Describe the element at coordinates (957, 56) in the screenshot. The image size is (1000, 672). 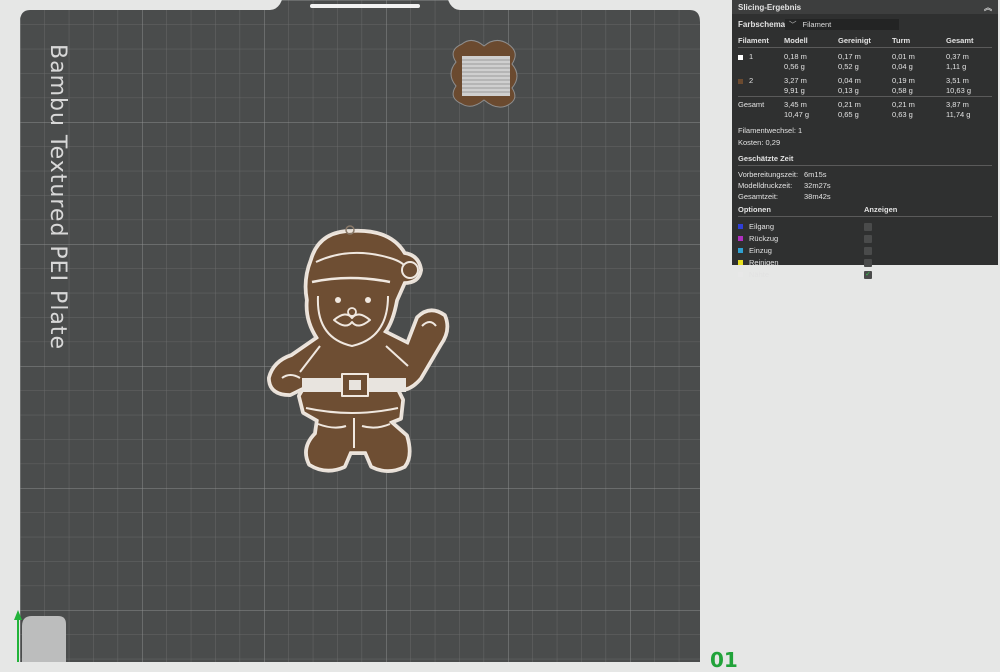
I see `cell: 0,37 m` at that location.